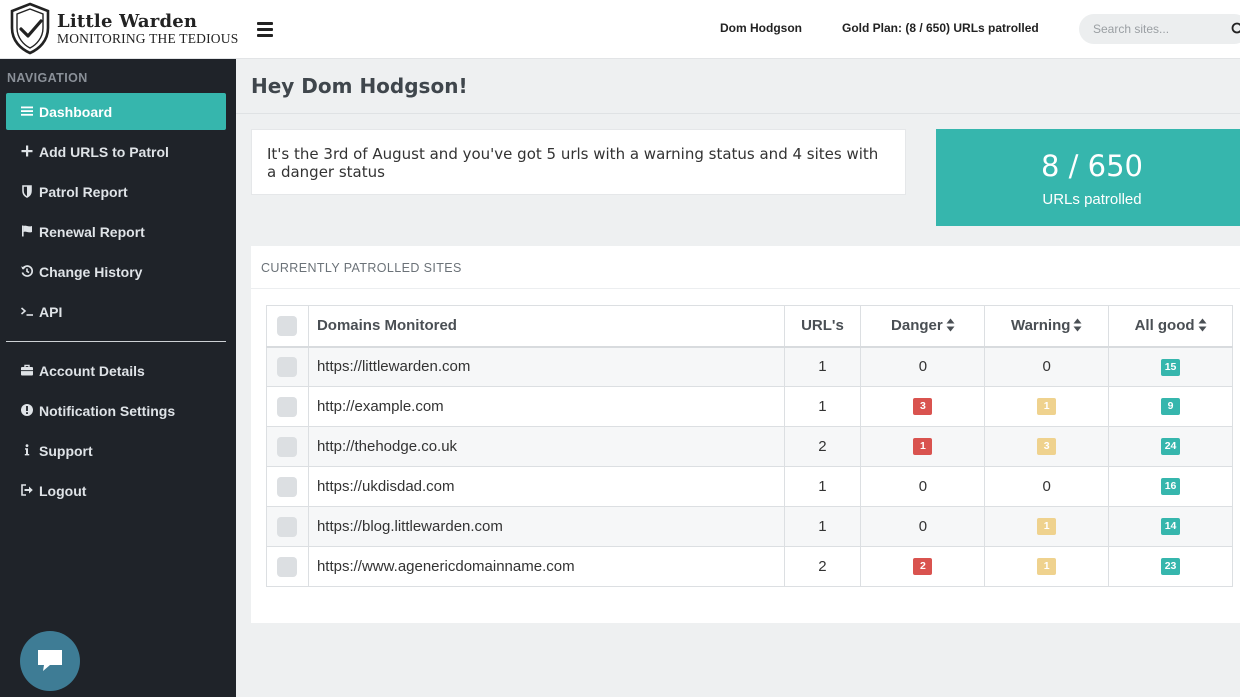  Describe the element at coordinates (950, 325) in the screenshot. I see `sort-icon` at that location.